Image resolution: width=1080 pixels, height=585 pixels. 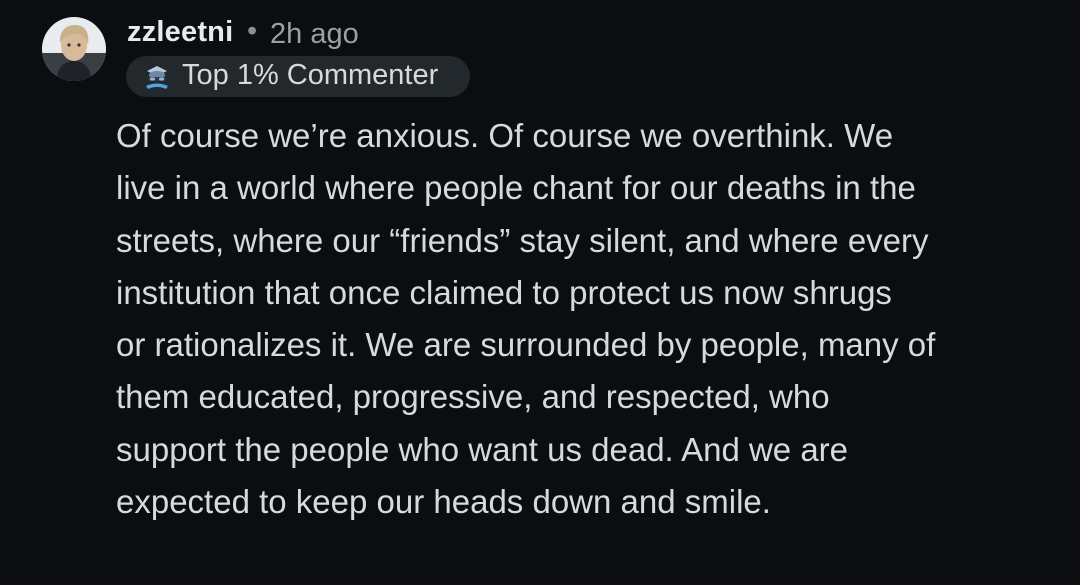 What do you see at coordinates (180, 32) in the screenshot?
I see `author-username: zzleetni` at bounding box center [180, 32].